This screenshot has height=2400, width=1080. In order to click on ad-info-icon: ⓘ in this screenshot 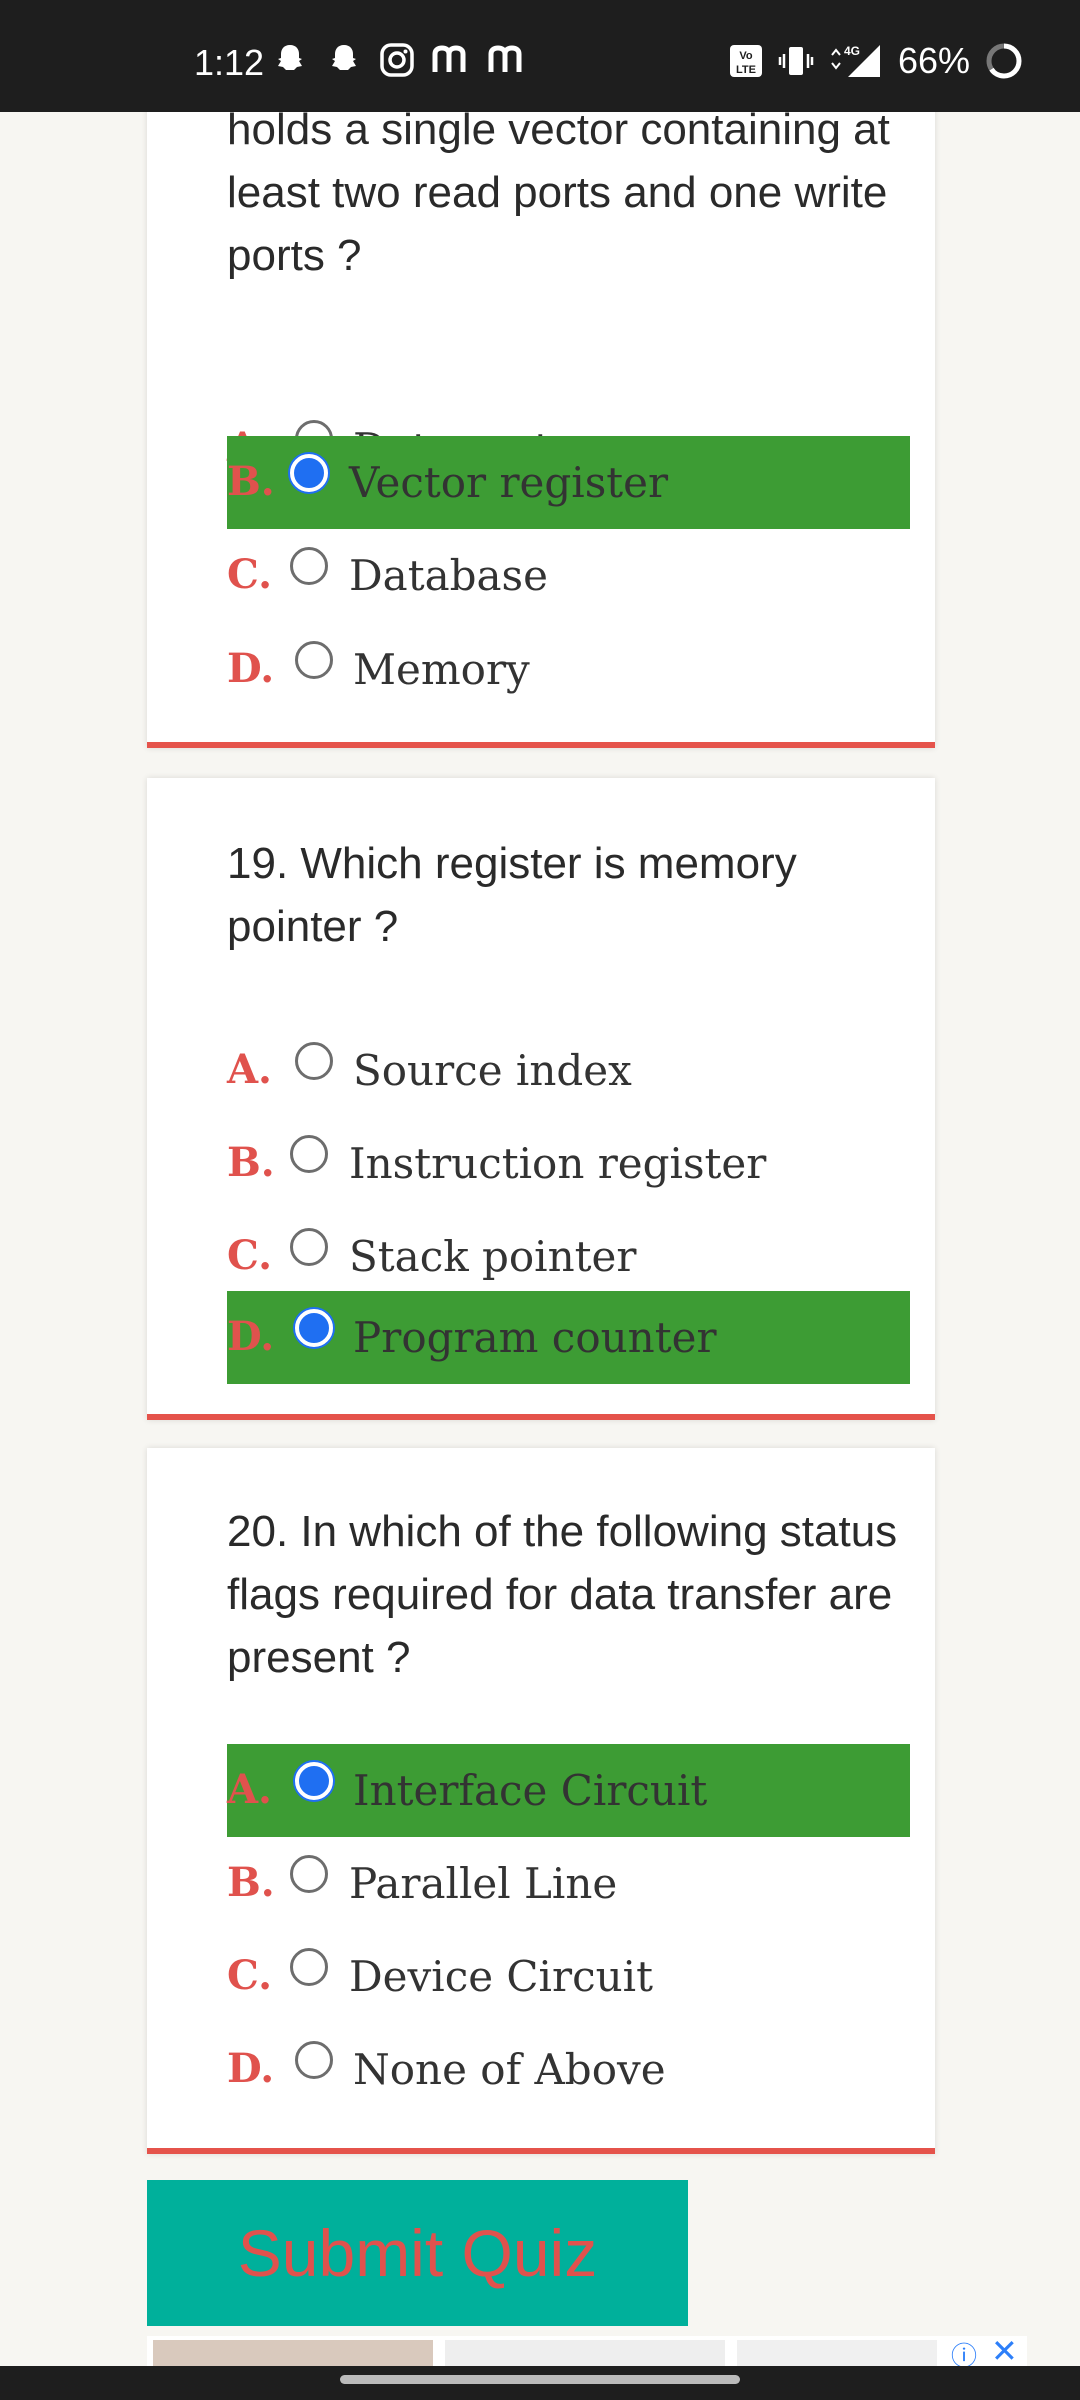, I will do `click(964, 2351)`.